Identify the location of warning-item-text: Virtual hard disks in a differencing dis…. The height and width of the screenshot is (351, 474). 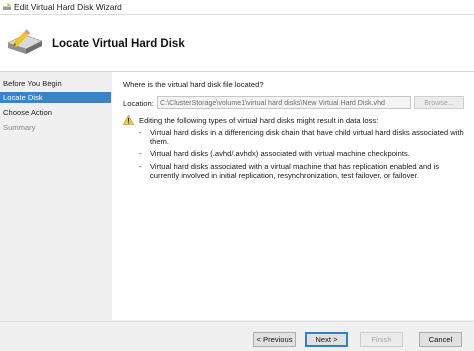
(307, 137).